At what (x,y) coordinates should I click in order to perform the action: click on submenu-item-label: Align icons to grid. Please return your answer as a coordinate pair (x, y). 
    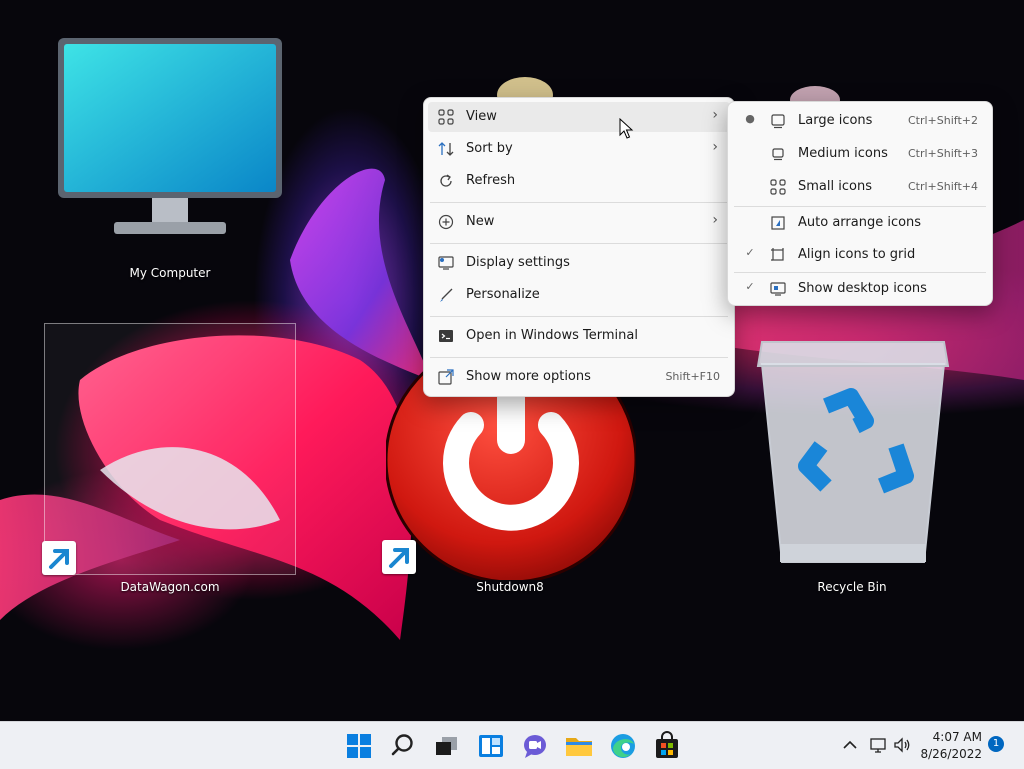
    Looking at the image, I should click on (857, 254).